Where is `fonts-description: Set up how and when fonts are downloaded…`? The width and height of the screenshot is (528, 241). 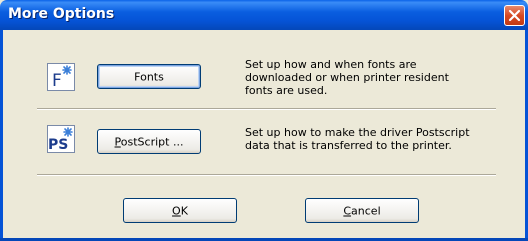
fonts-description: Set up how and when fonts are downloaded… is located at coordinates (370, 77).